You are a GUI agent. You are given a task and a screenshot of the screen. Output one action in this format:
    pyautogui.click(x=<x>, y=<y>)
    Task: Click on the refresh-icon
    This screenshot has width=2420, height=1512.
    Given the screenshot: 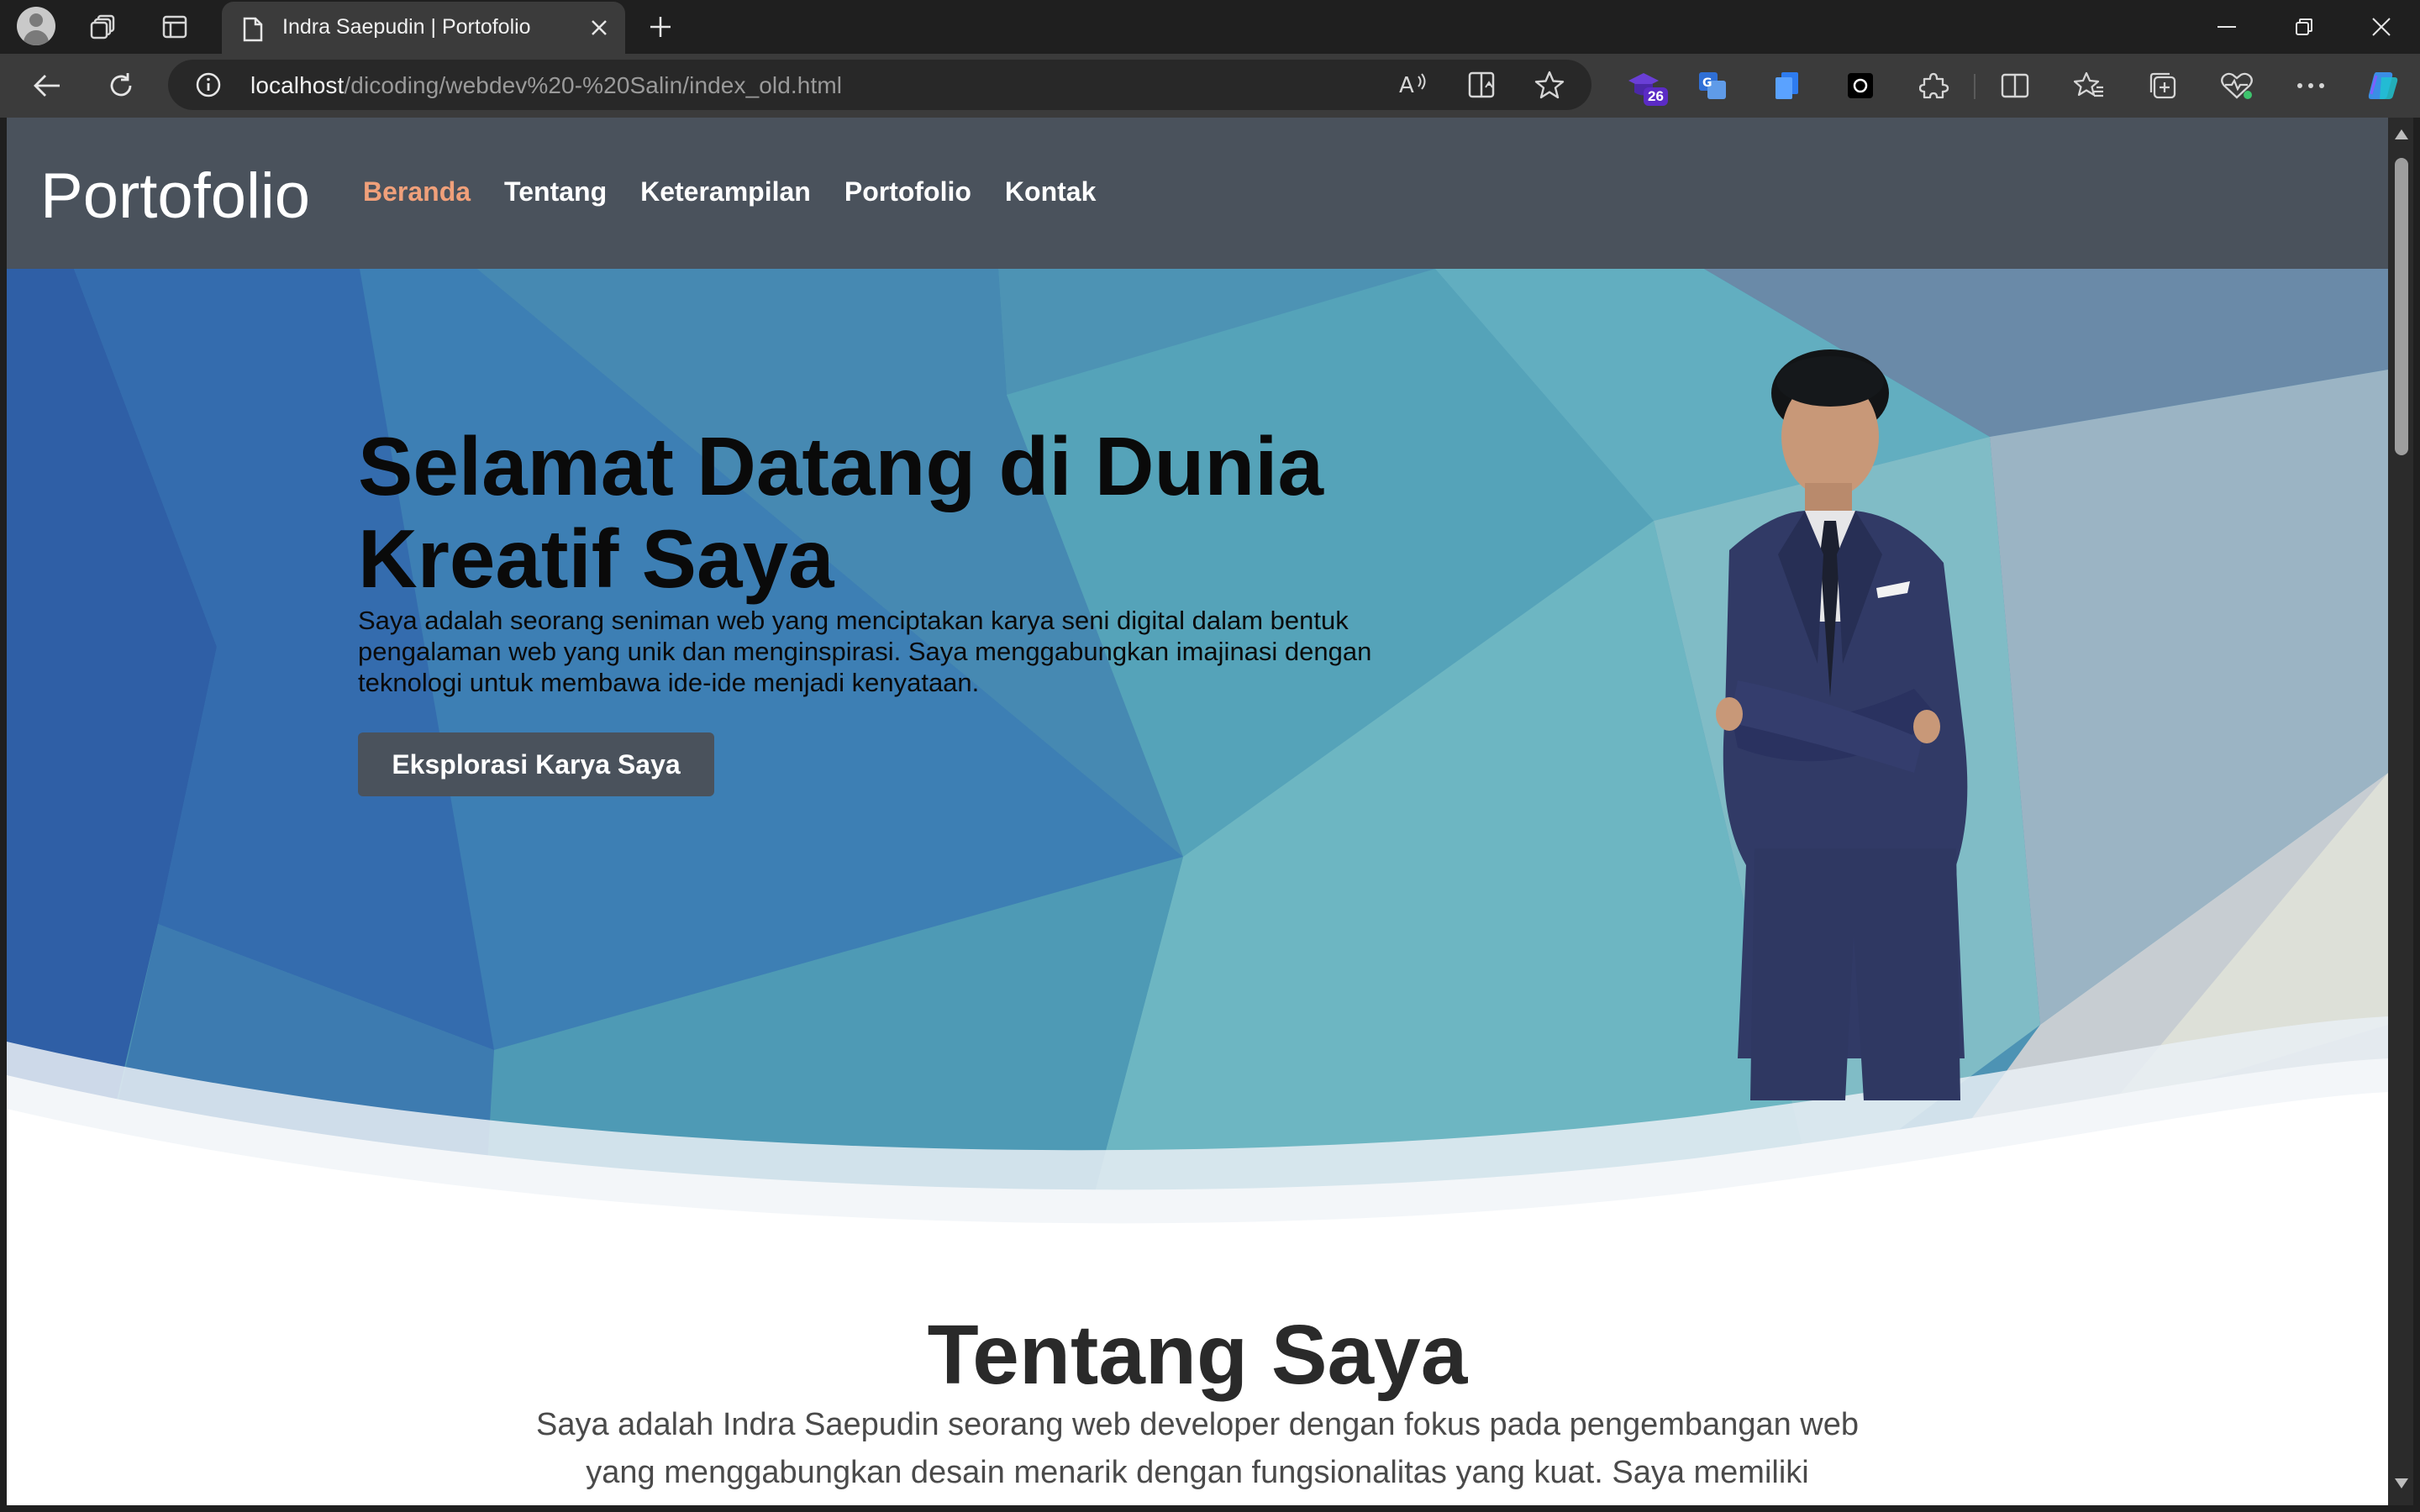 What is the action you would take?
    pyautogui.click(x=121, y=86)
    